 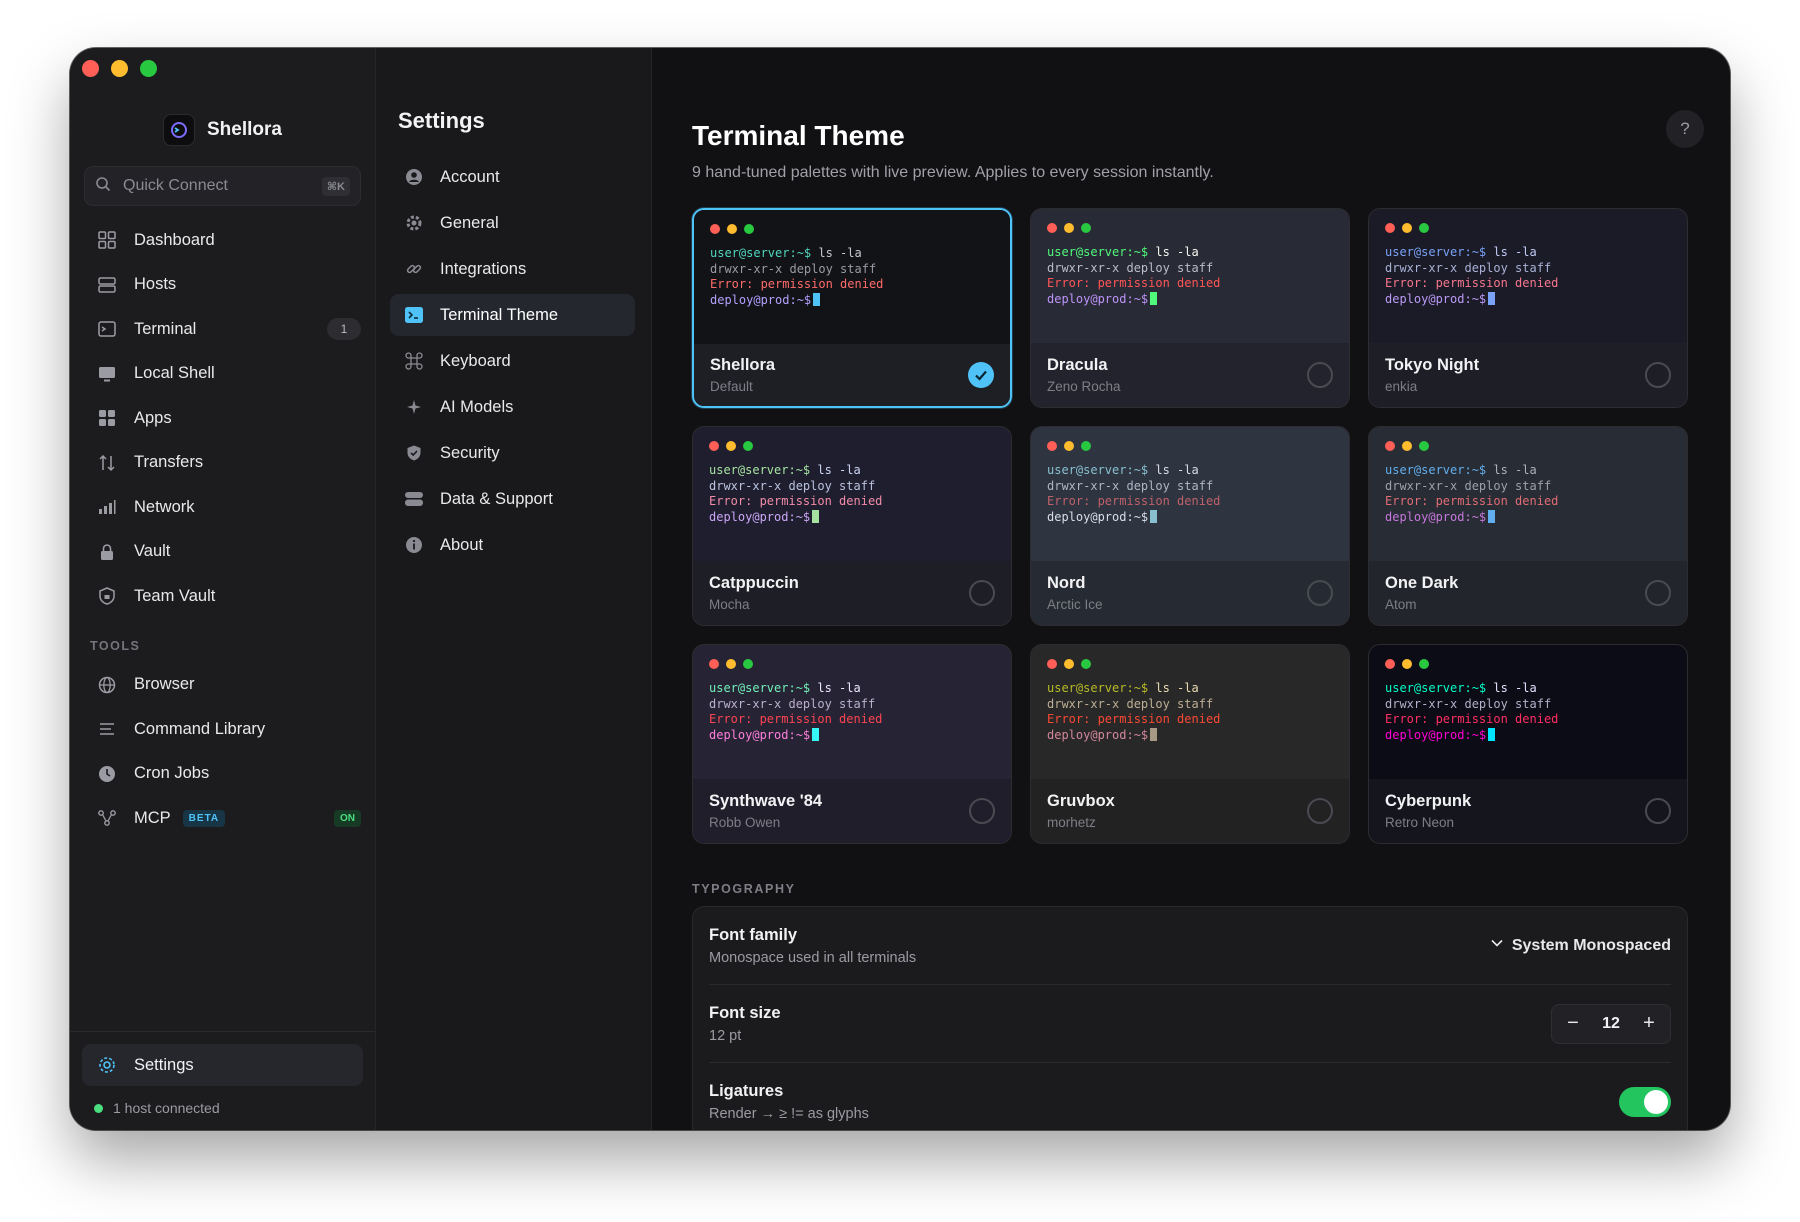 What do you see at coordinates (512, 177) in the screenshot?
I see `settings-item-account: Account` at bounding box center [512, 177].